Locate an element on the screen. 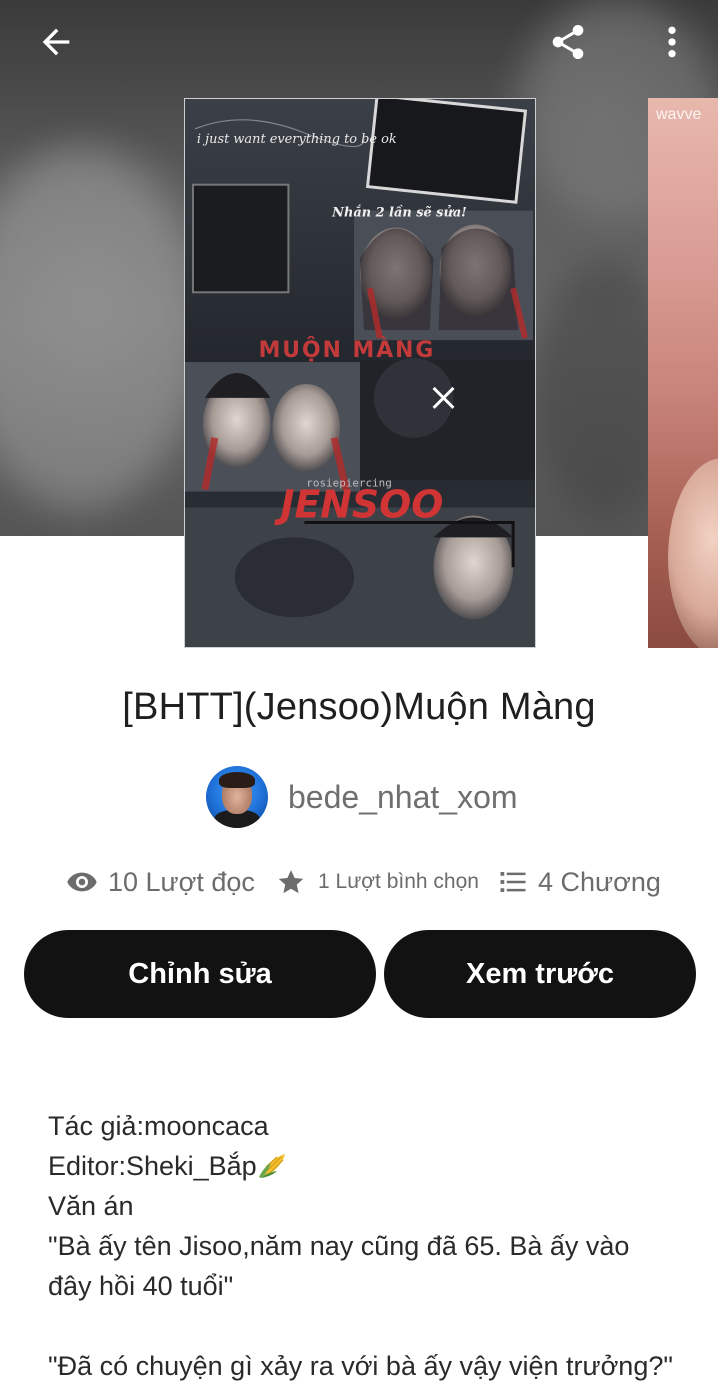 The width and height of the screenshot is (718, 1388). cover-name: JENSOO is located at coordinates (358, 504).